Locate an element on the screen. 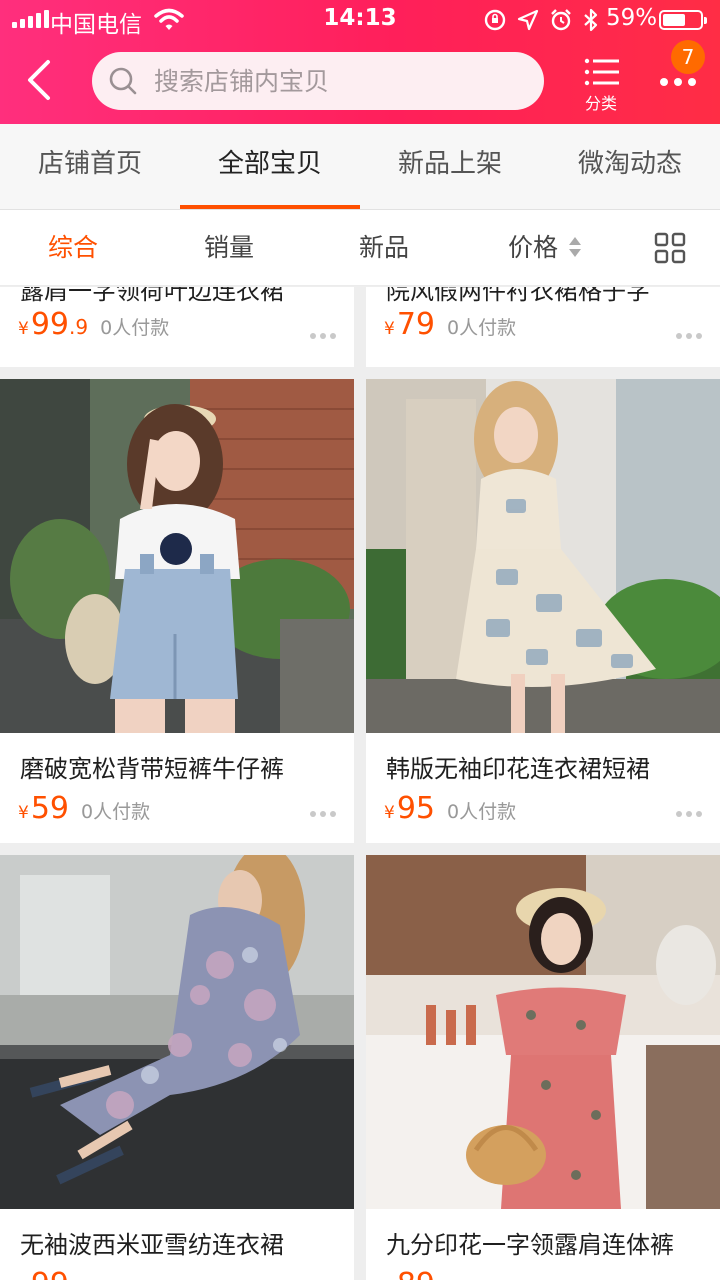  category-button: 分类 is located at coordinates (601, 82).